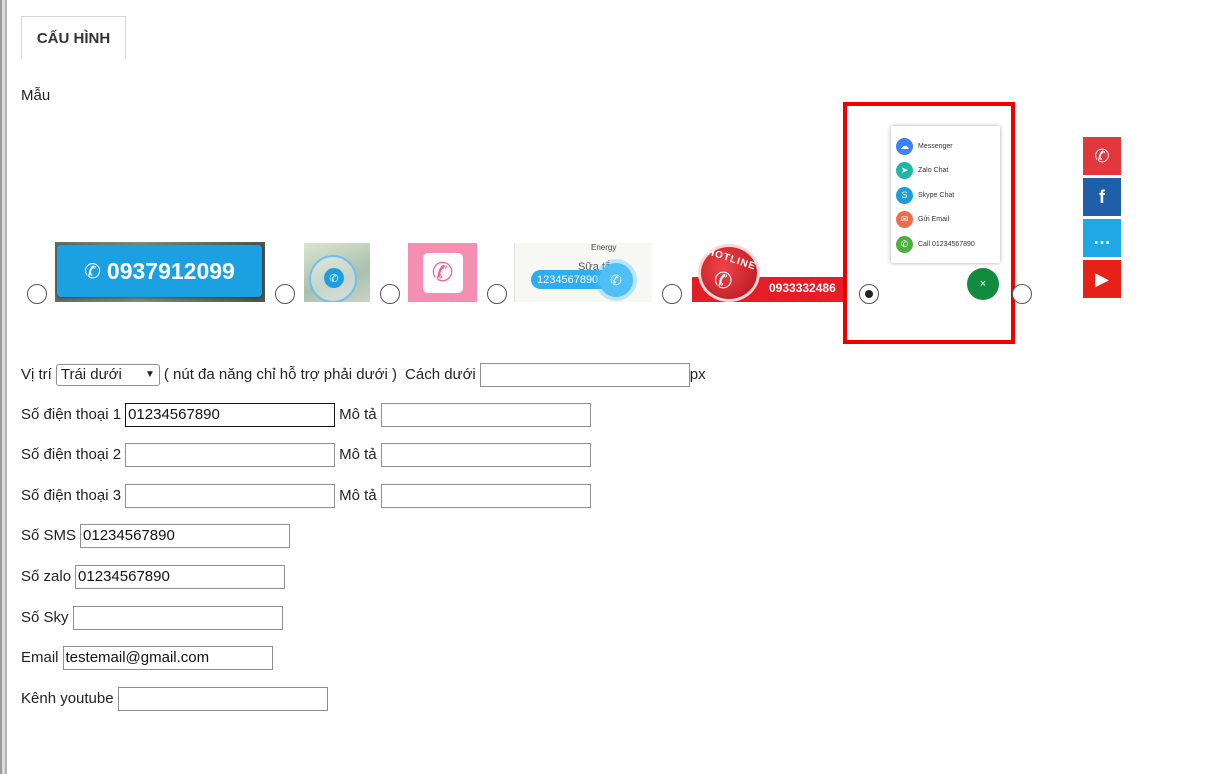 The height and width of the screenshot is (774, 1211). What do you see at coordinates (983, 284) in the screenshot?
I see `close-icon: ×` at bounding box center [983, 284].